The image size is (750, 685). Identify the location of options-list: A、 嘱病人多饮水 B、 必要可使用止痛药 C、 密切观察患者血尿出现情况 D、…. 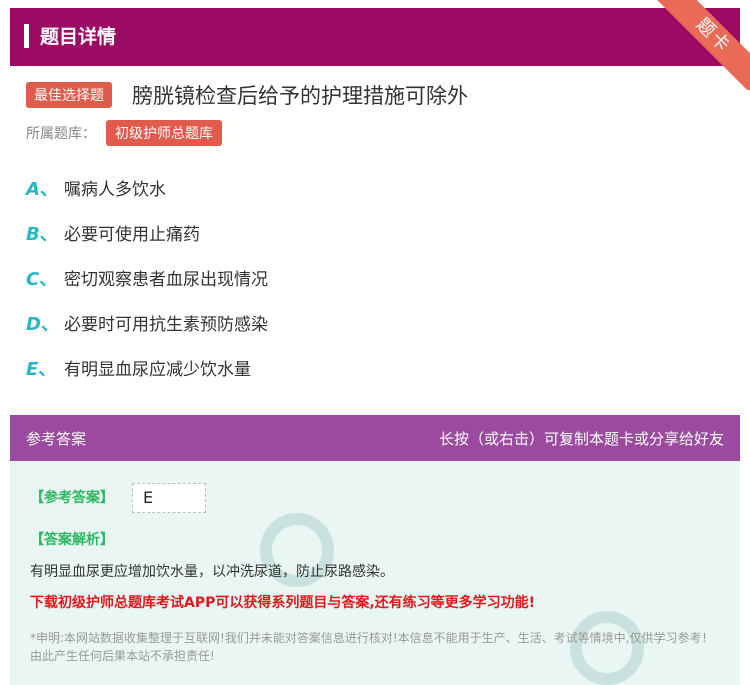
(147, 287).